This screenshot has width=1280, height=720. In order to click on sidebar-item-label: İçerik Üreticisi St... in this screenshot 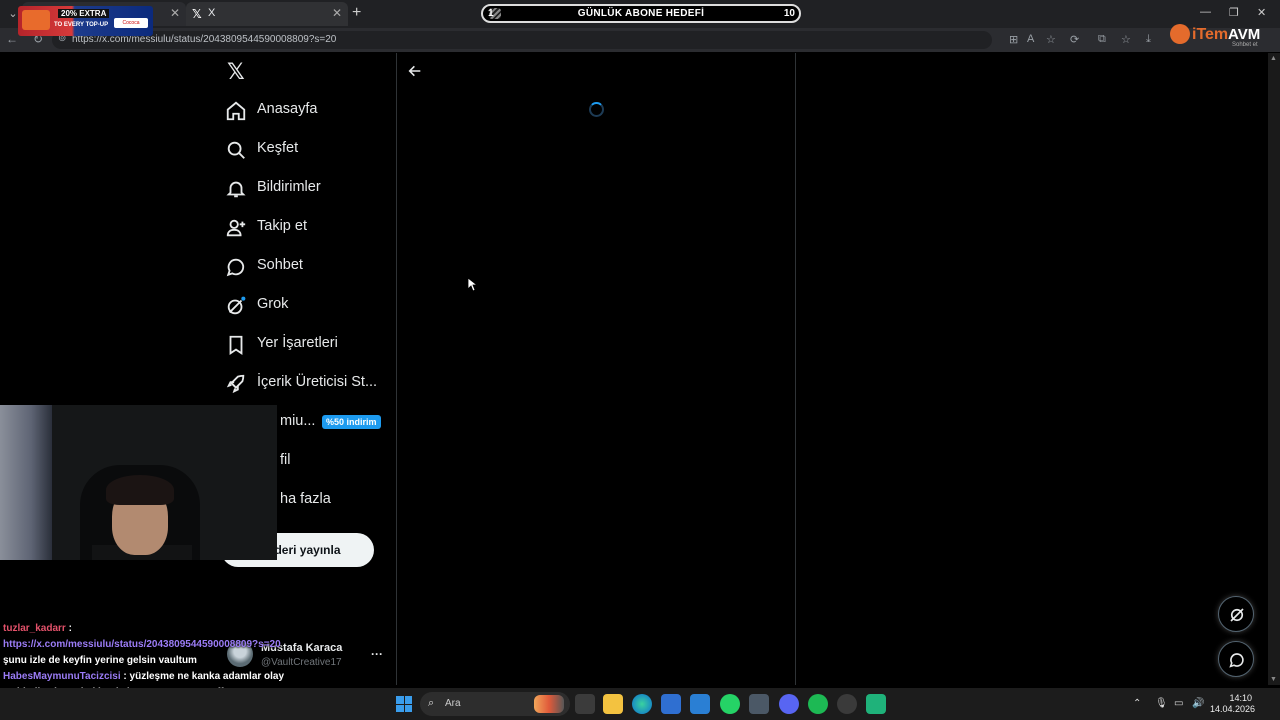, I will do `click(317, 382)`.